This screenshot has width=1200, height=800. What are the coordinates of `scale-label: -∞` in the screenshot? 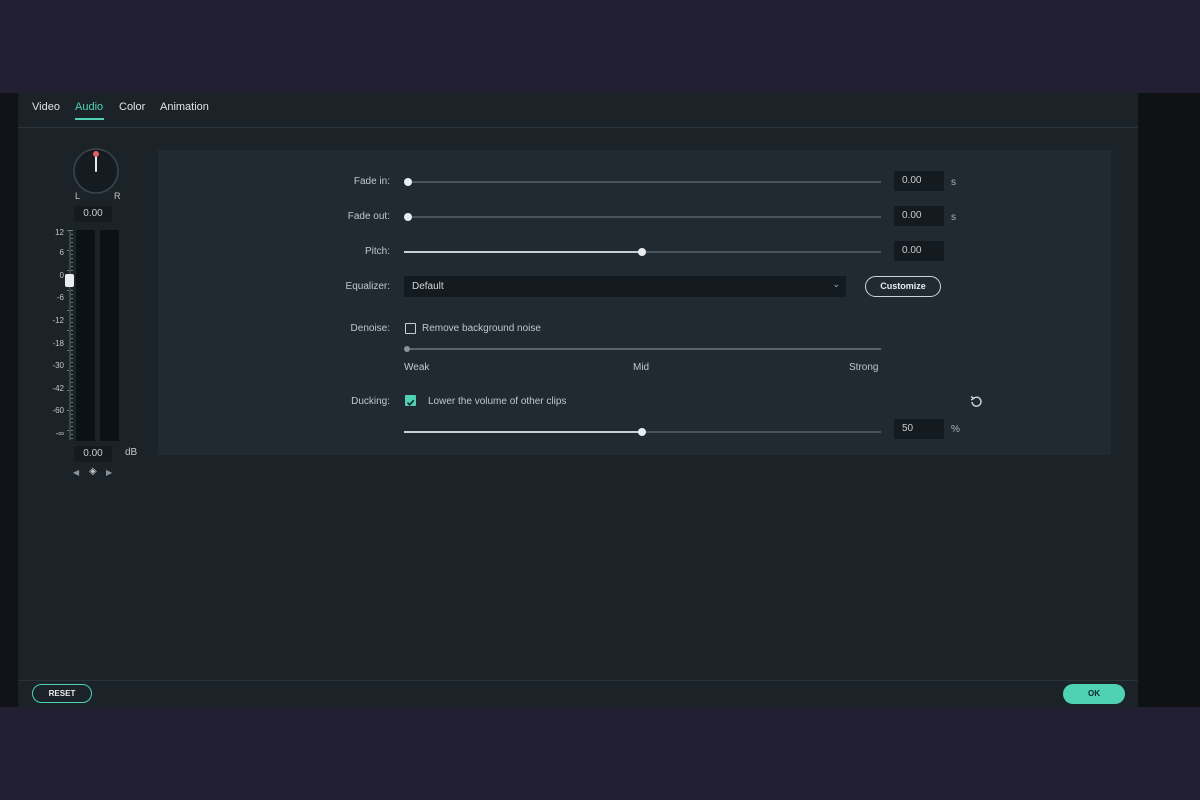 It's located at (59, 433).